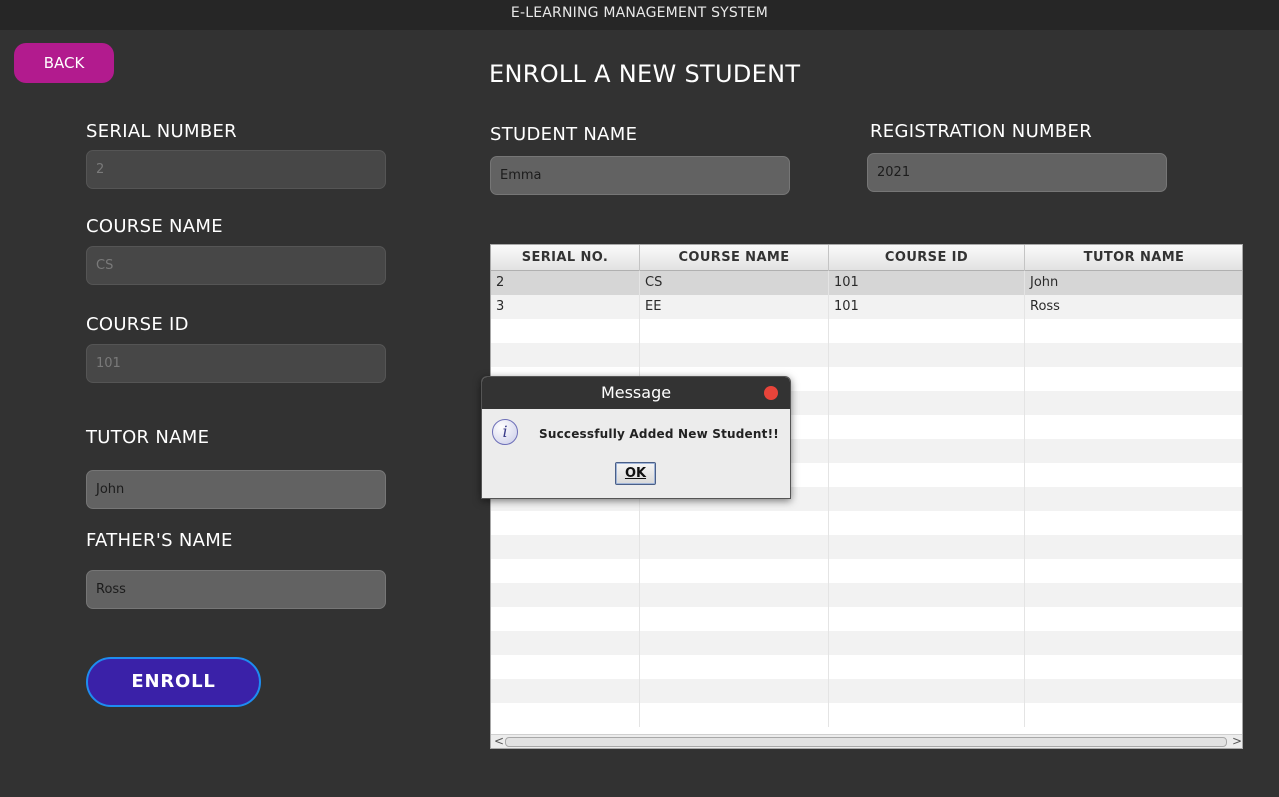 Image resolution: width=1279 pixels, height=797 pixels. Describe the element at coordinates (636, 393) in the screenshot. I see `dialog-title: Message` at that location.